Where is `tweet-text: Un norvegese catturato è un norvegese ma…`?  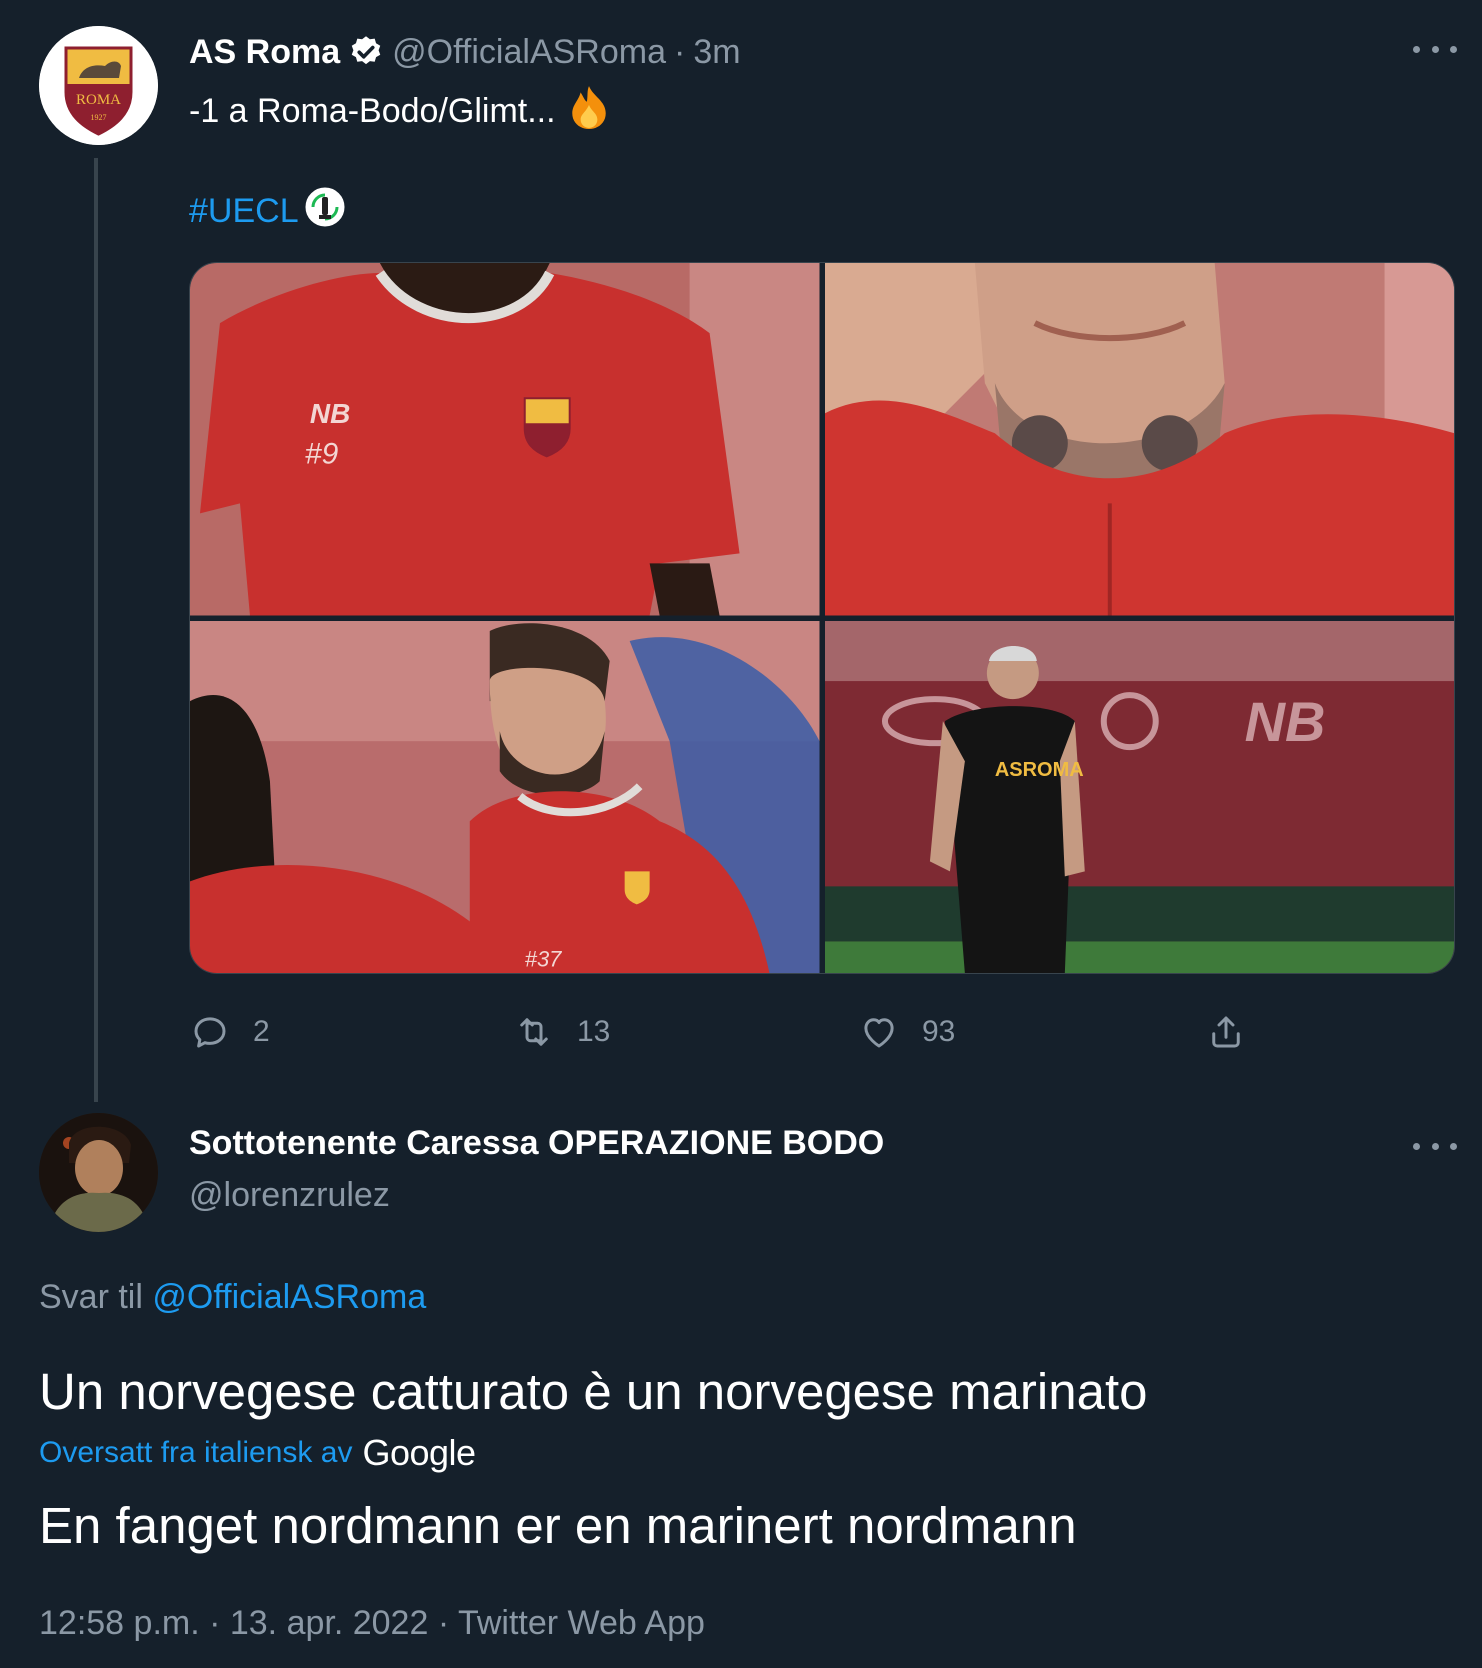
tweet-text: Un norvegese catturato è un norvegese ma… is located at coordinates (593, 1391).